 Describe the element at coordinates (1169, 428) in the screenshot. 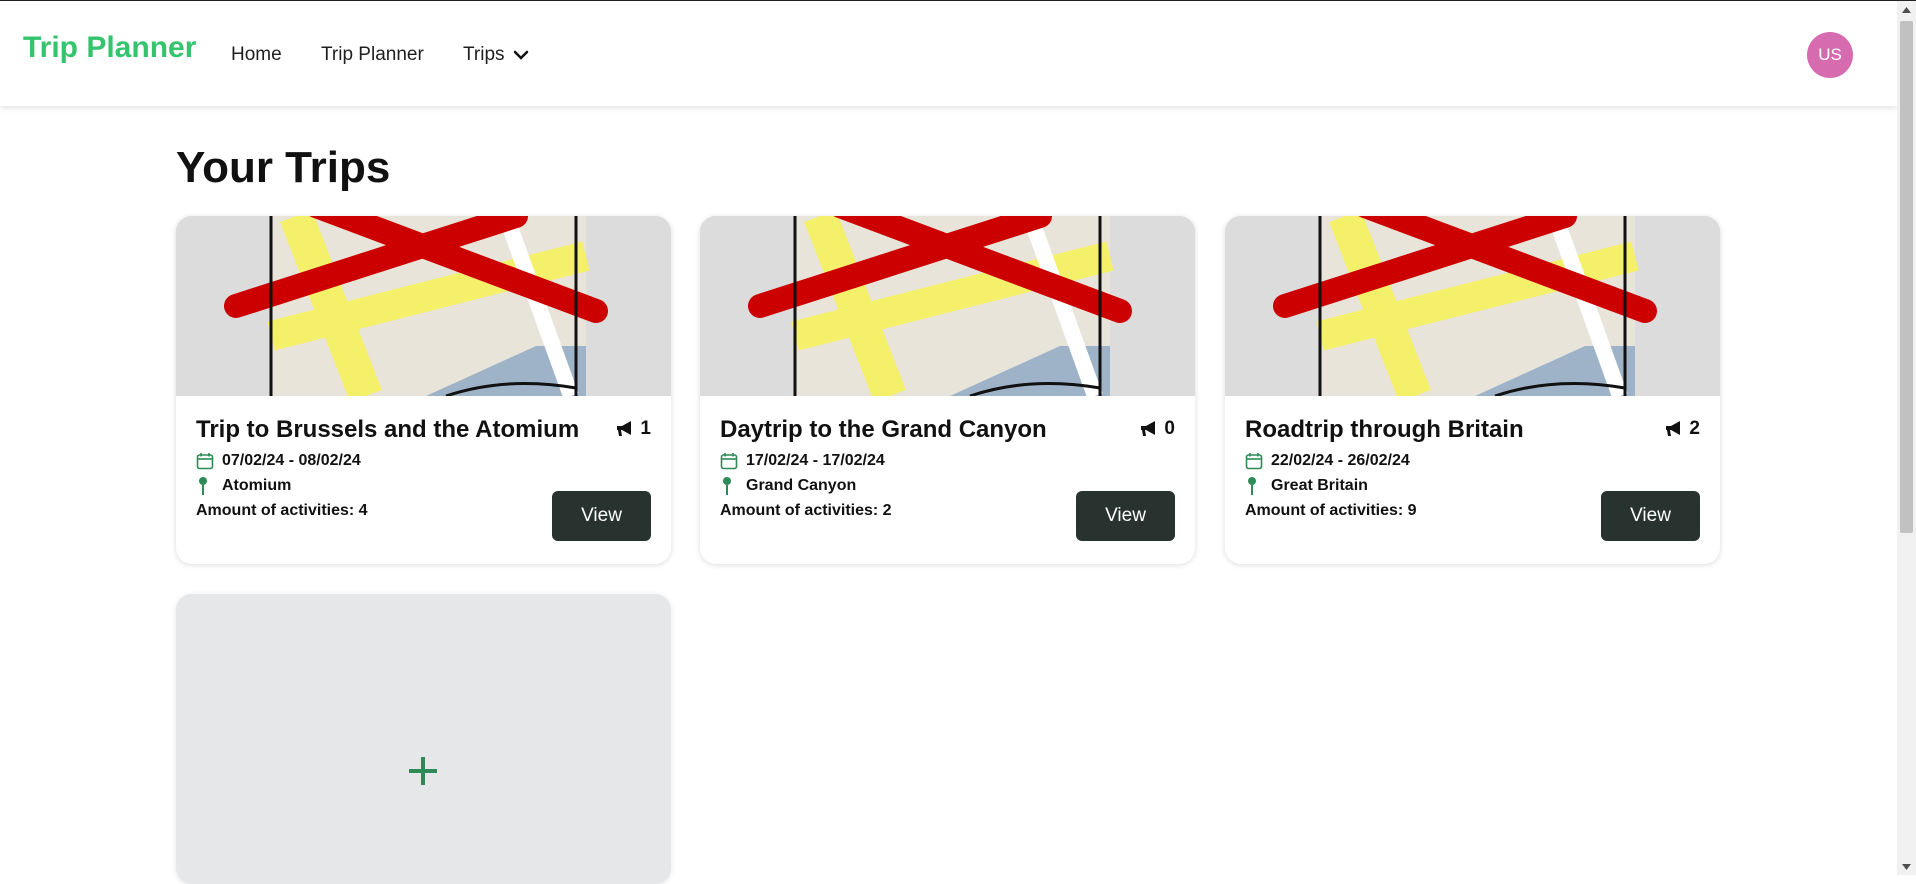

I see `announcement-count-value: 0` at that location.